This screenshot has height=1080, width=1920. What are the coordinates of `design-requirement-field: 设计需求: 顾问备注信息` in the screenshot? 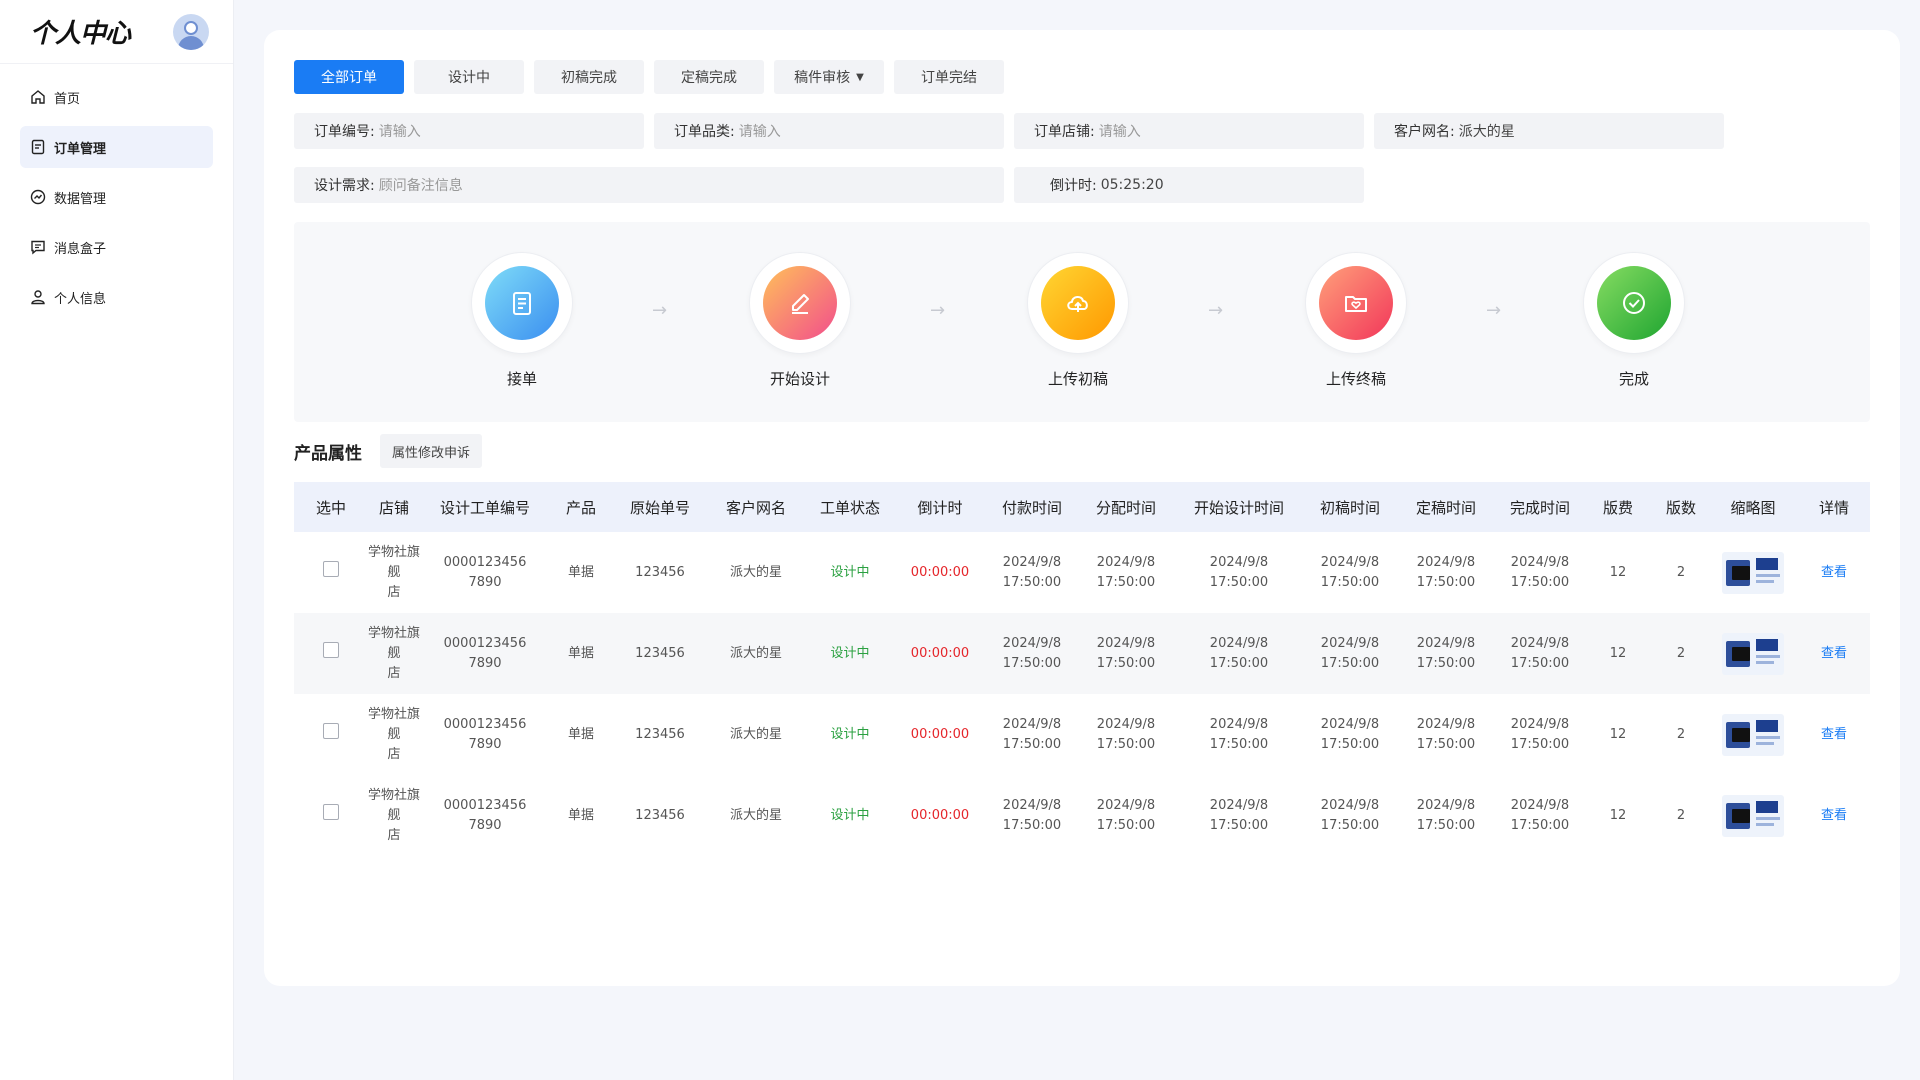 It's located at (649, 185).